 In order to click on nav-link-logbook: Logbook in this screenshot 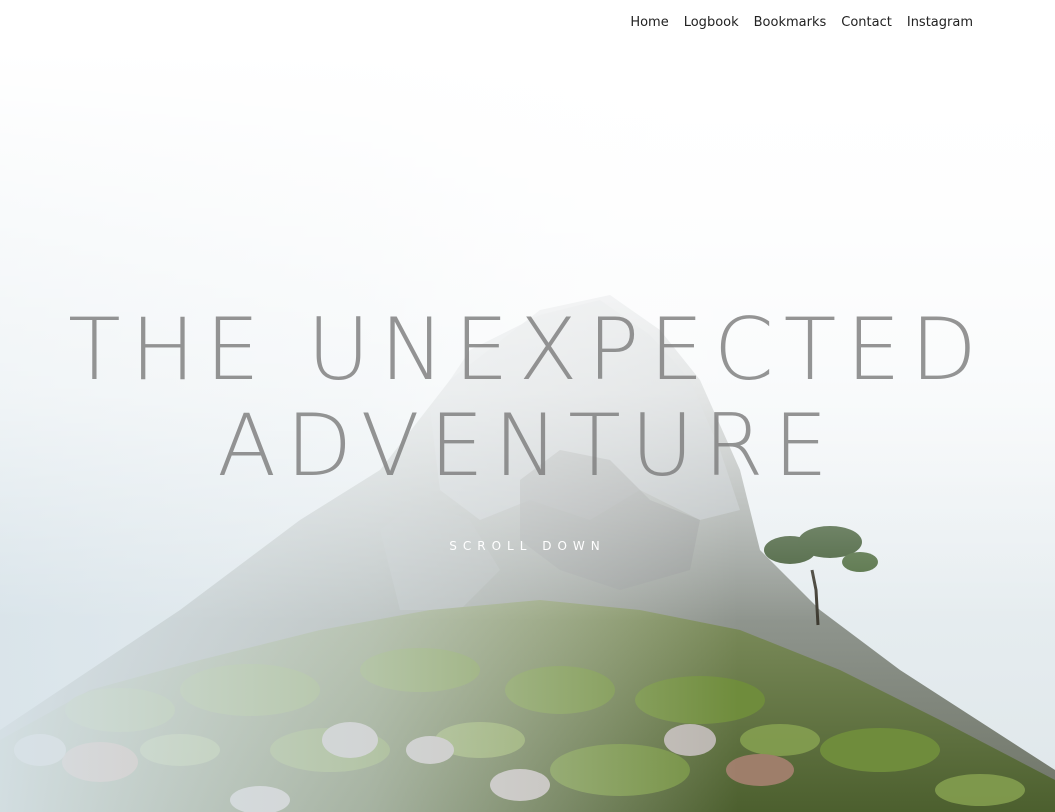, I will do `click(711, 22)`.